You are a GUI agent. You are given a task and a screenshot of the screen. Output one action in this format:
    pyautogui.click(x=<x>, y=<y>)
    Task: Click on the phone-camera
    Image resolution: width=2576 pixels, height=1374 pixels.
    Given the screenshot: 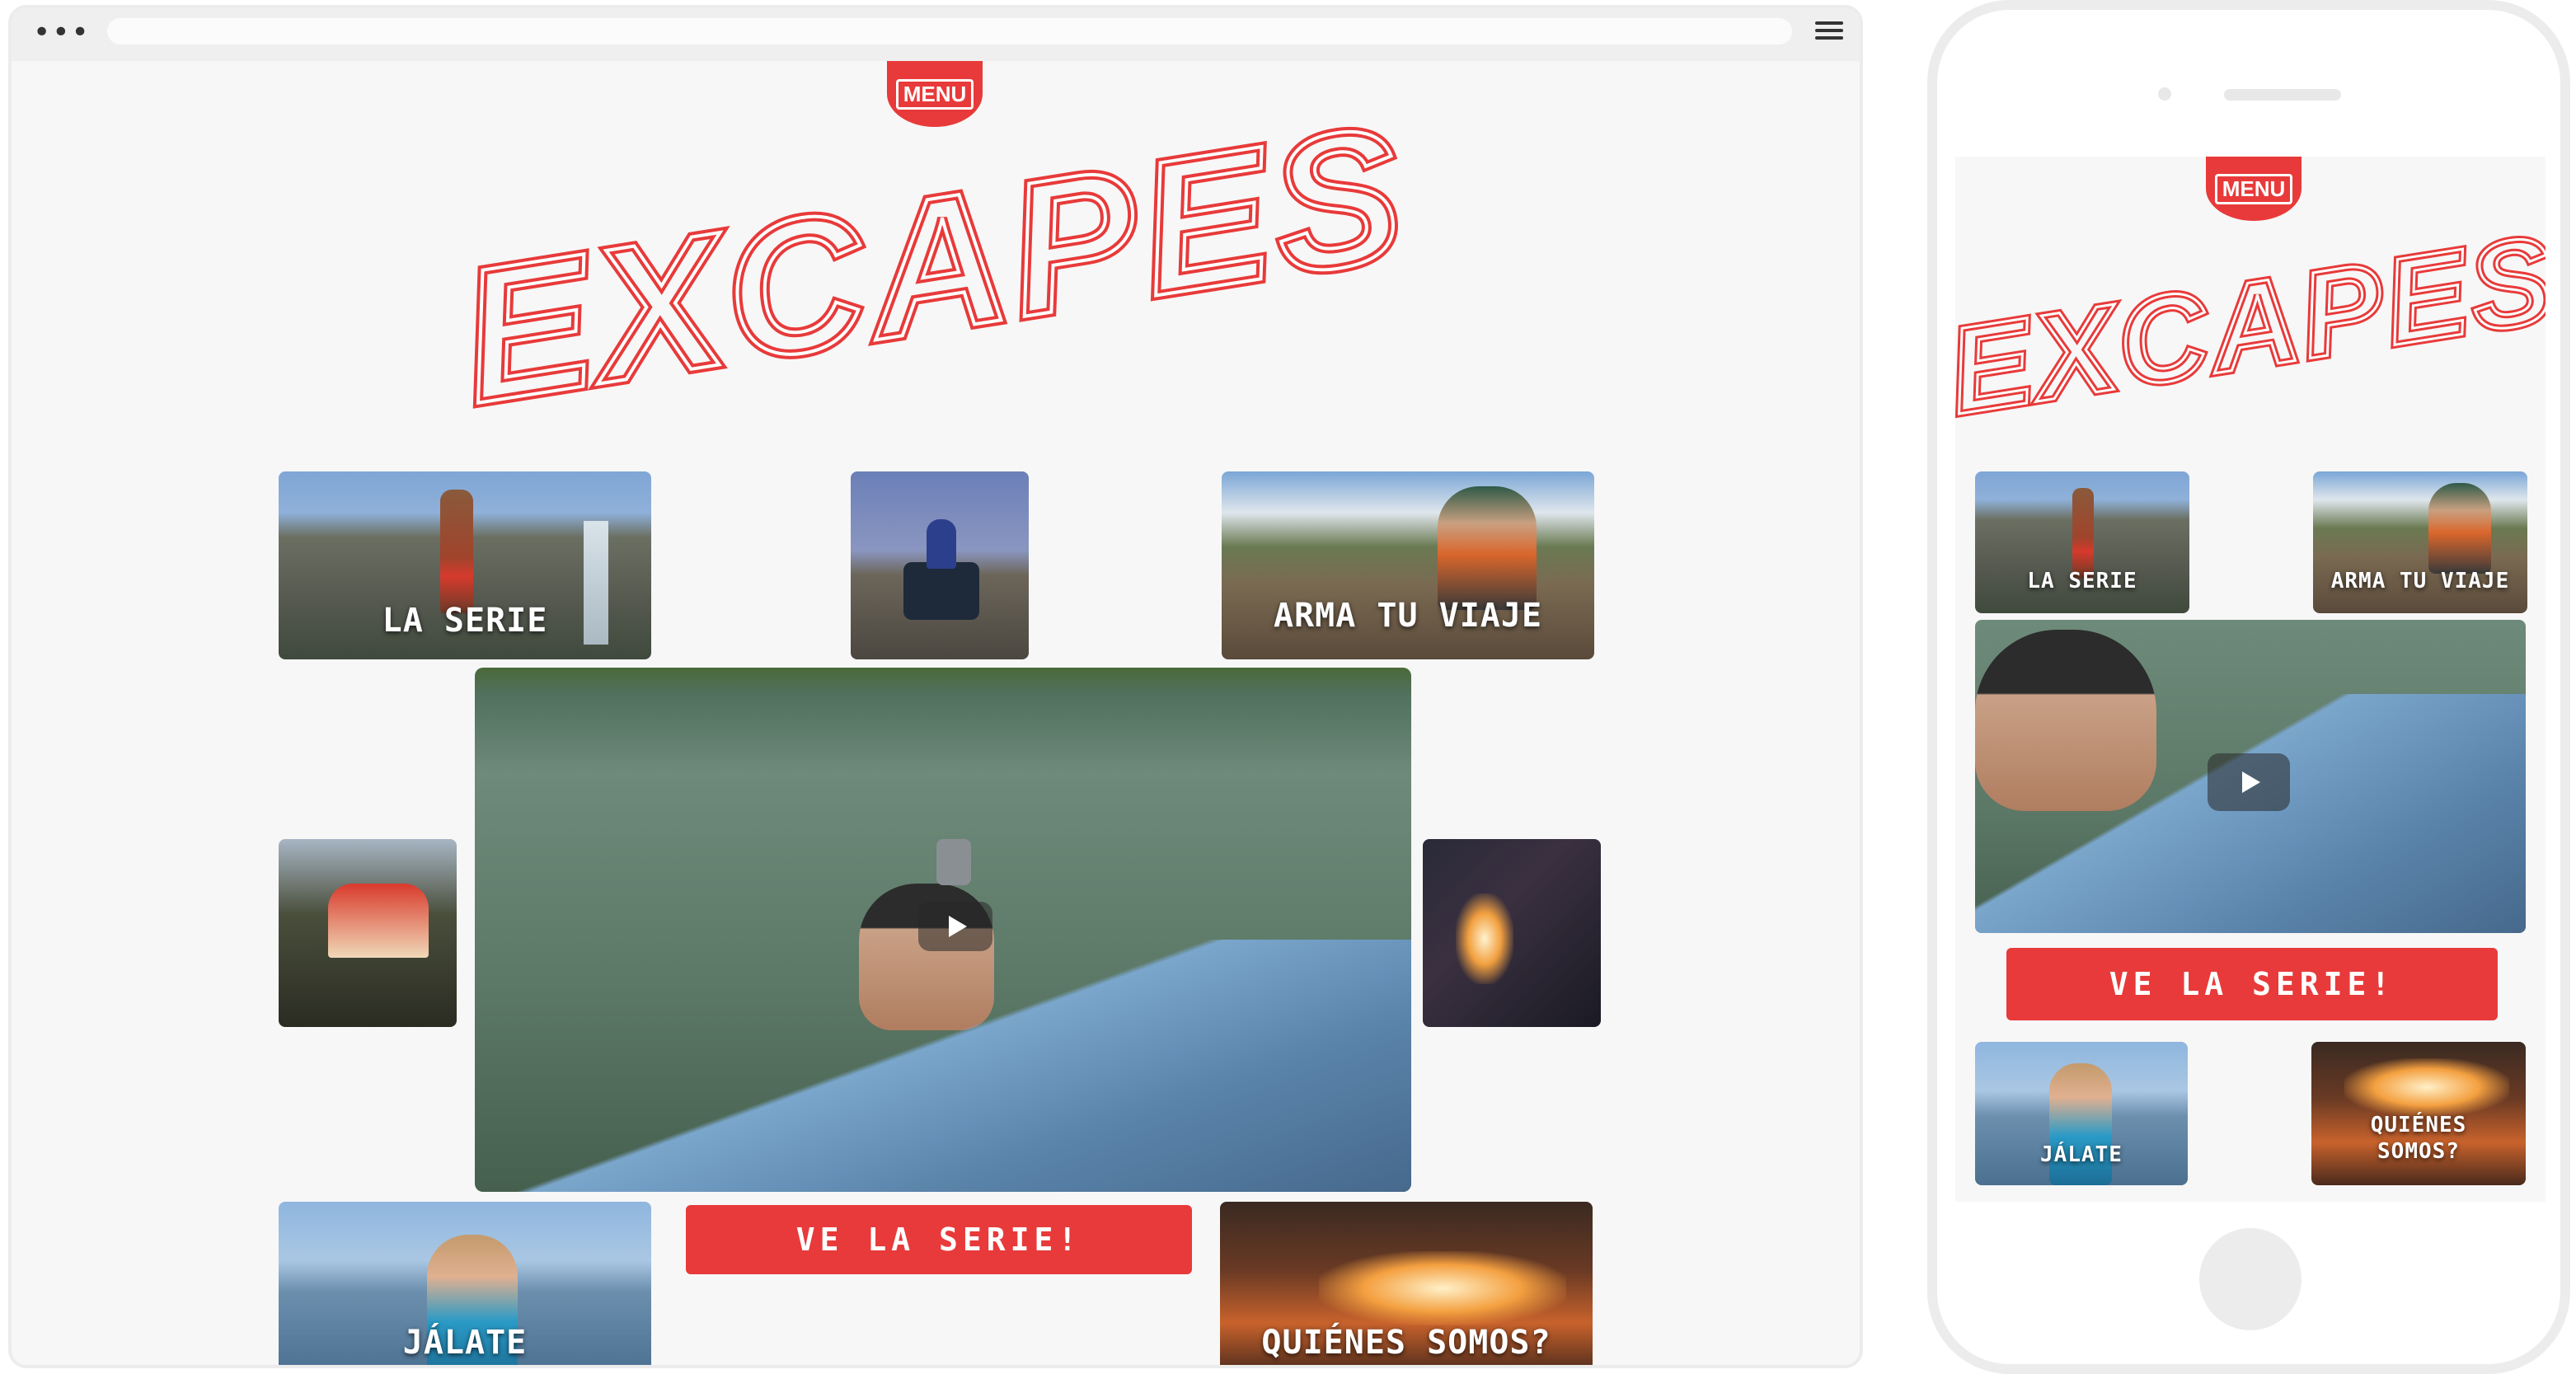 What is the action you would take?
    pyautogui.click(x=2164, y=94)
    